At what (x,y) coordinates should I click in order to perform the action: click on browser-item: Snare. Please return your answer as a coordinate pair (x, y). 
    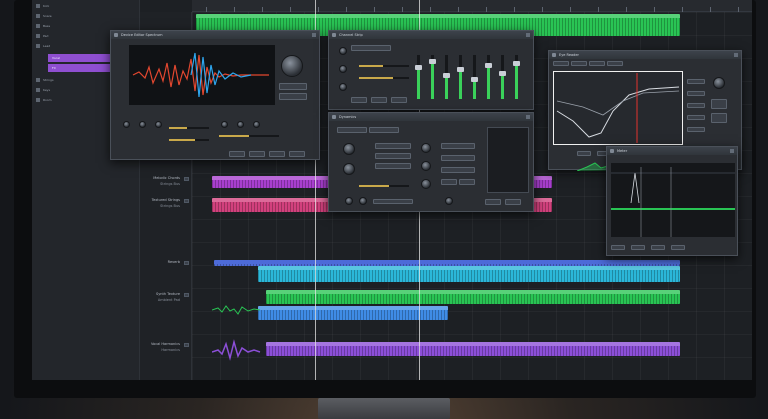
    Looking at the image, I should click on (44, 16).